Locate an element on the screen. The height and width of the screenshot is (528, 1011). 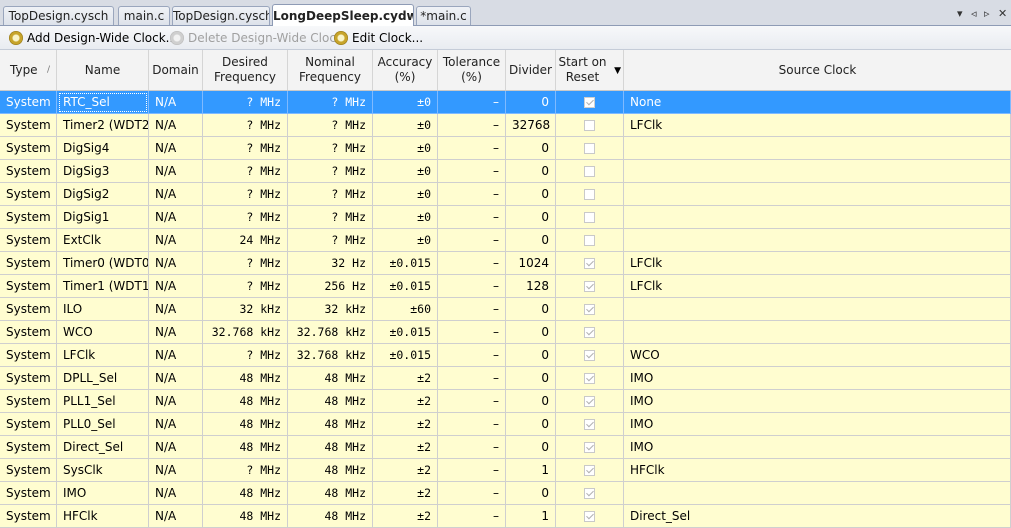
table-row: System ILO N/A 32 kHz 32 kHz ±60–0 is located at coordinates (505, 309).